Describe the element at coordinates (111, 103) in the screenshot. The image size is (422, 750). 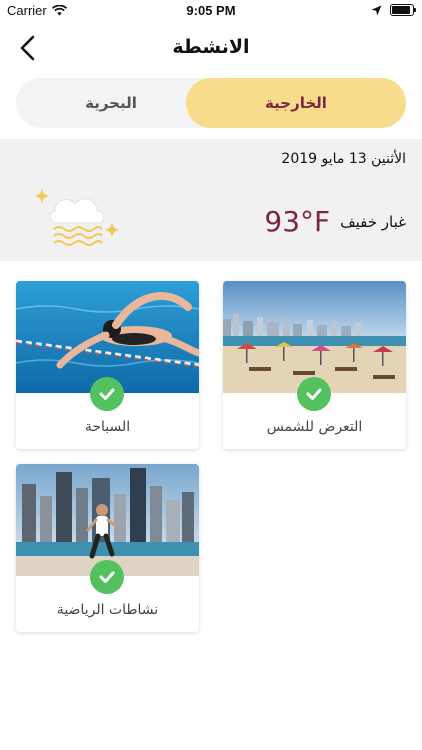
I see `tab-marine: البحرية` at that location.